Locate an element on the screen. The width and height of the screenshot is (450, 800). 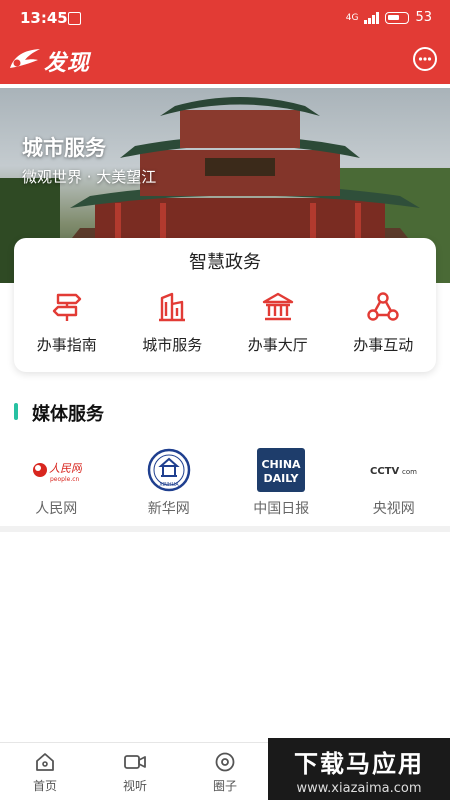
interaction-icon is located at coordinates (383, 306).